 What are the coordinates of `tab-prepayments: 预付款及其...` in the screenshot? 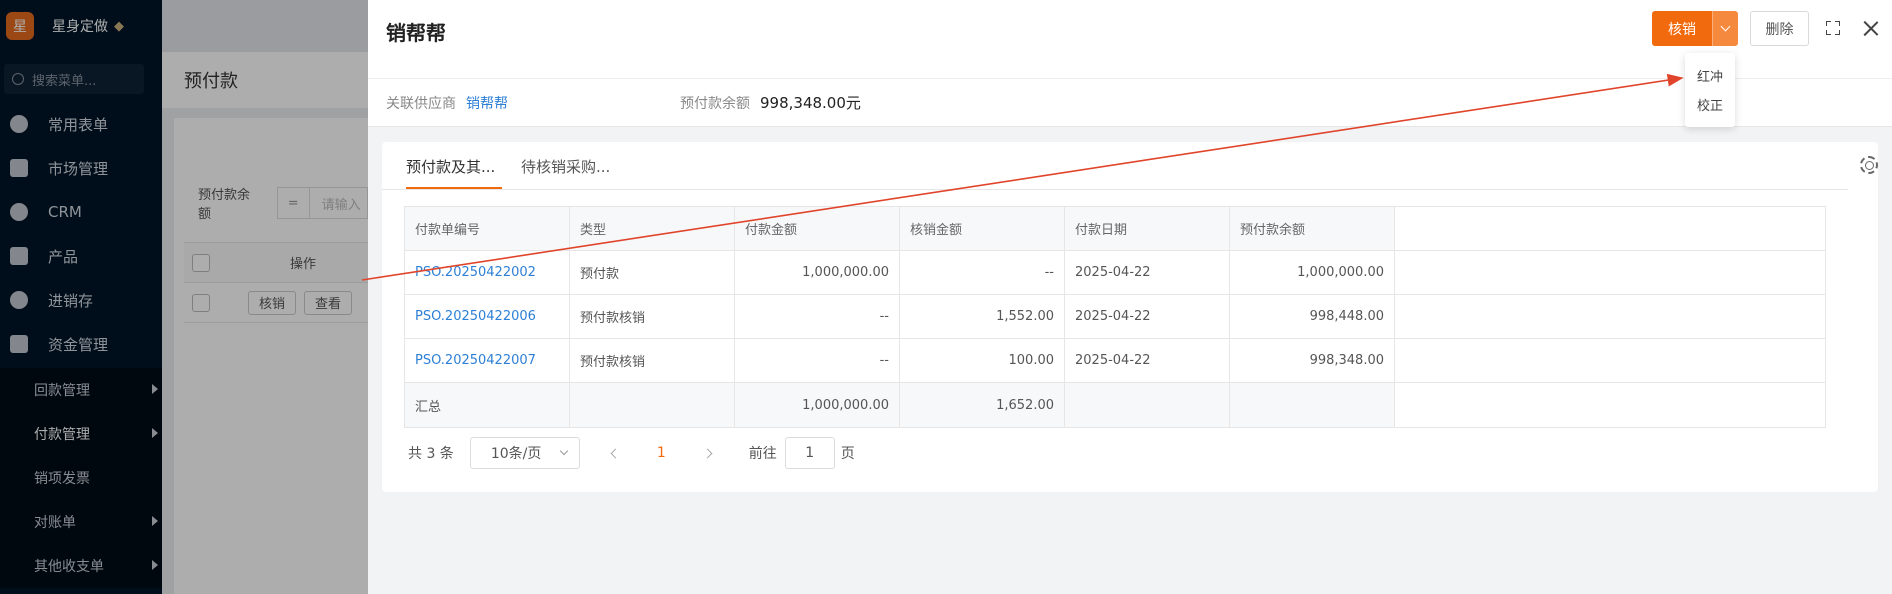 It's located at (450, 166).